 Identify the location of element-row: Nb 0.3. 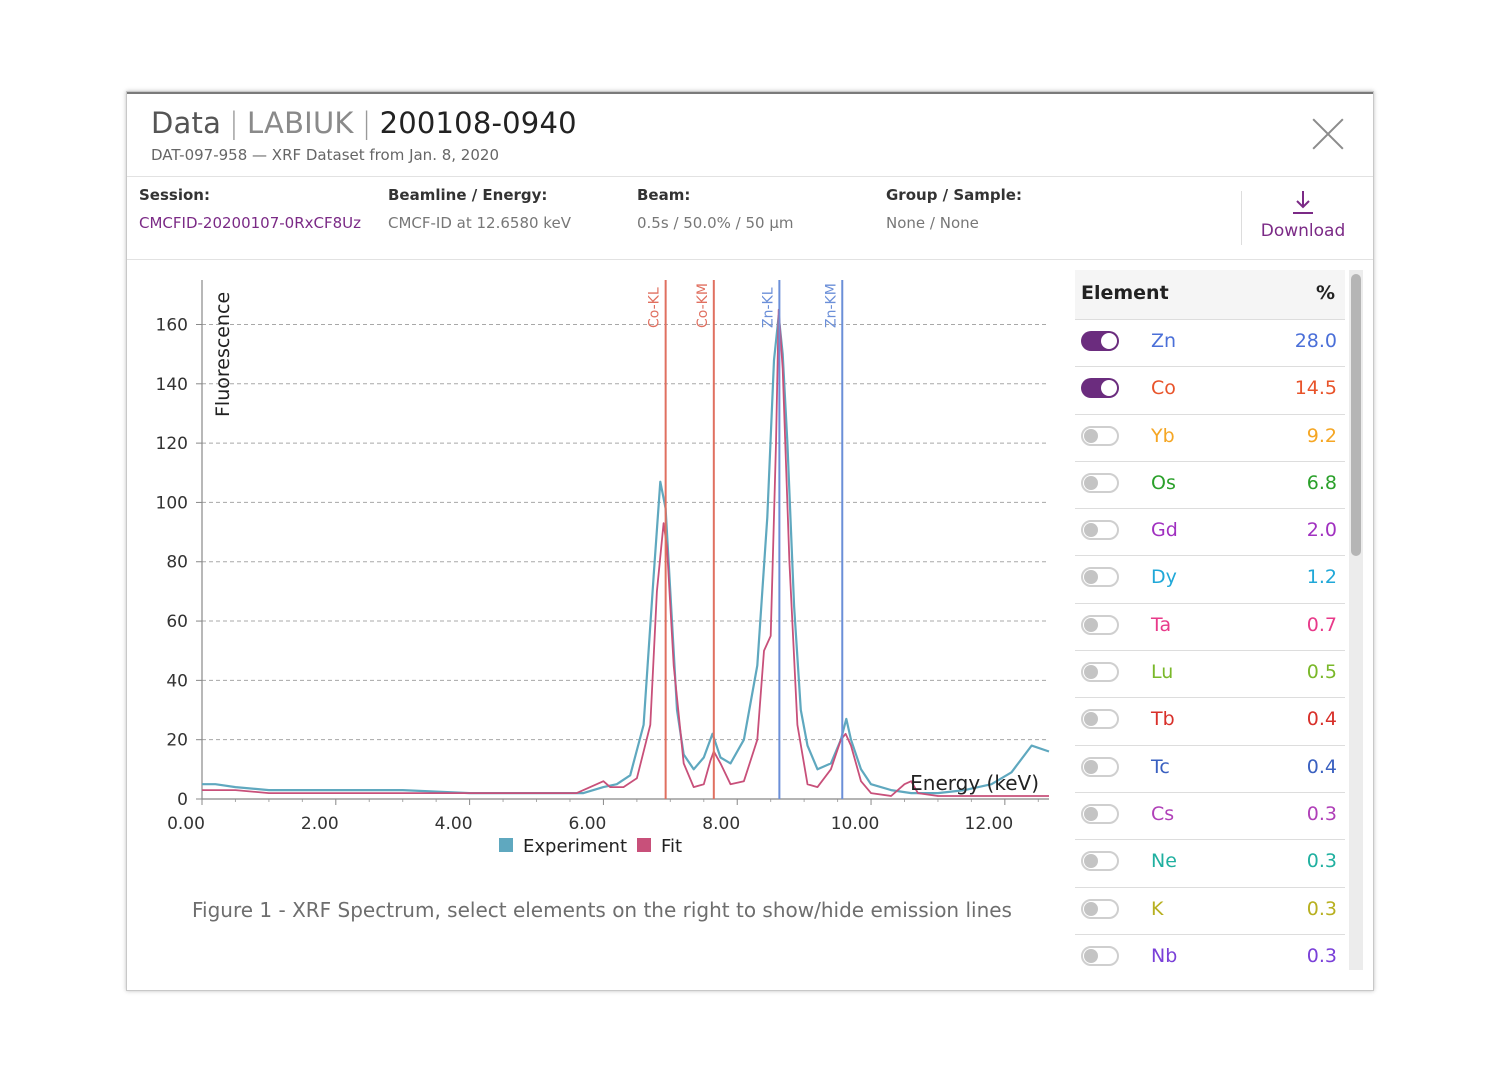
(1210, 952).